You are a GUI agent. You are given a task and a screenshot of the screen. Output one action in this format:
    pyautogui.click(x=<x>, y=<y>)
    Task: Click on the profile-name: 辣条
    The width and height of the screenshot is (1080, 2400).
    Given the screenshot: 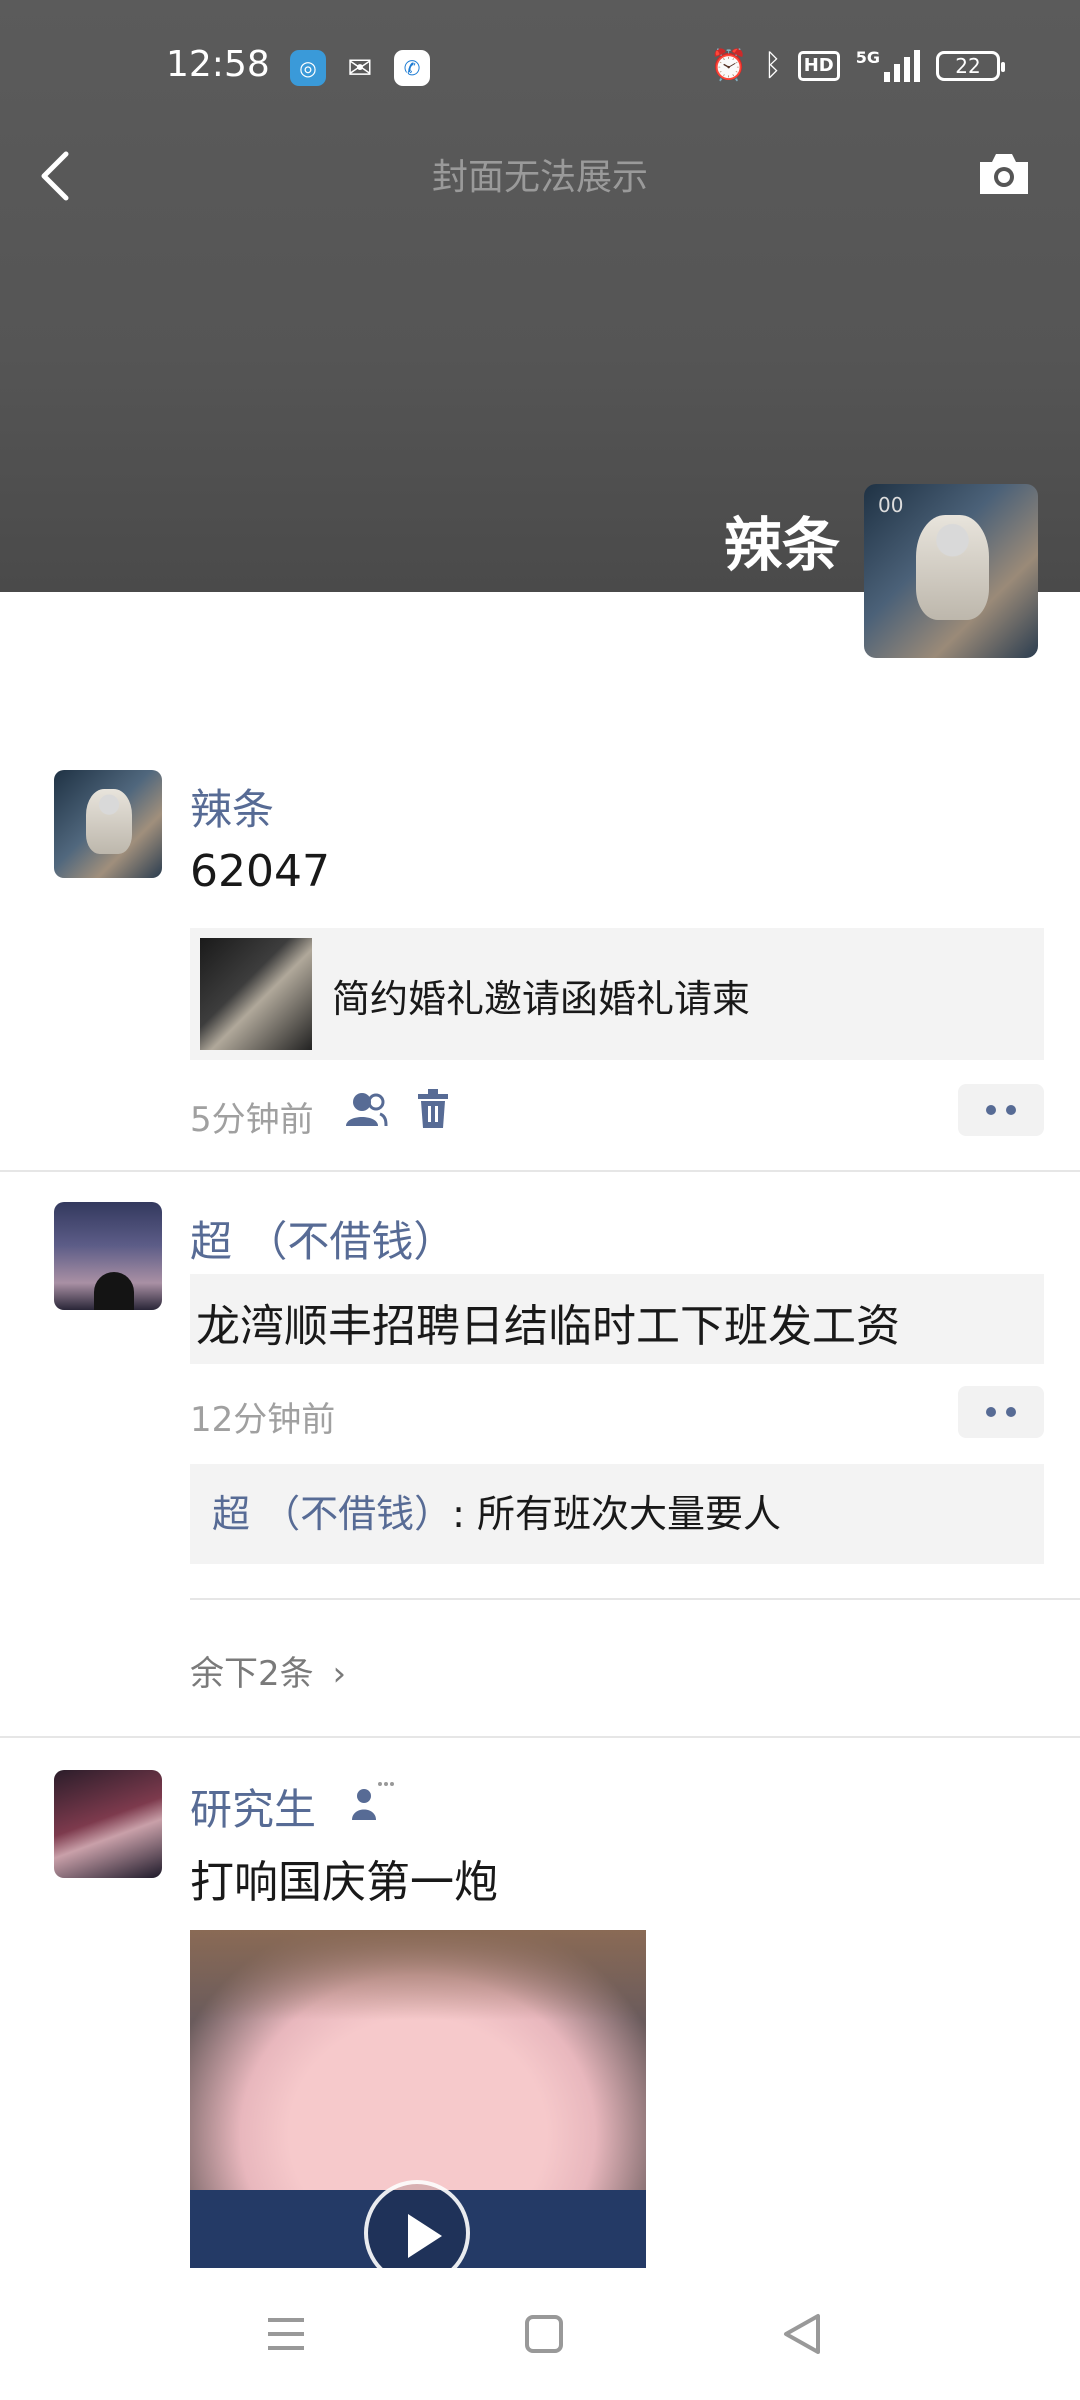 What is the action you would take?
    pyautogui.click(x=782, y=540)
    